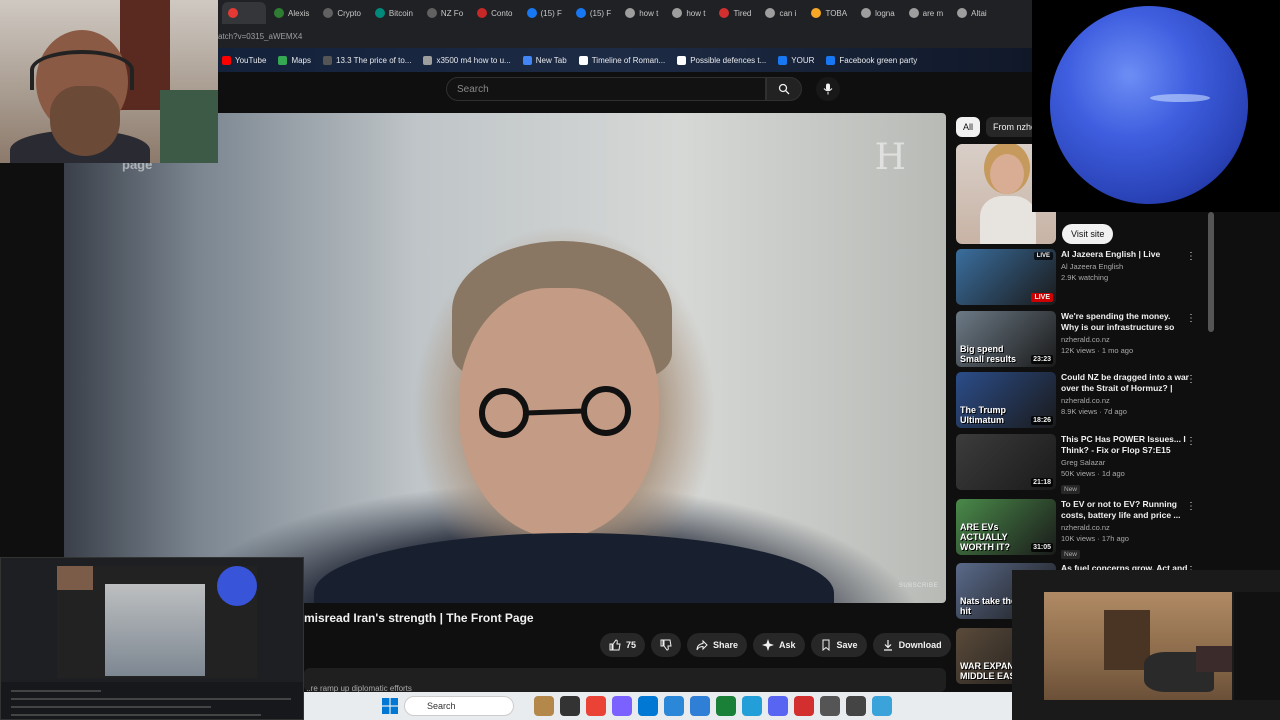 Image resolution: width=1280 pixels, height=720 pixels. What do you see at coordinates (244, 13) in the screenshot?
I see `browser-tab` at bounding box center [244, 13].